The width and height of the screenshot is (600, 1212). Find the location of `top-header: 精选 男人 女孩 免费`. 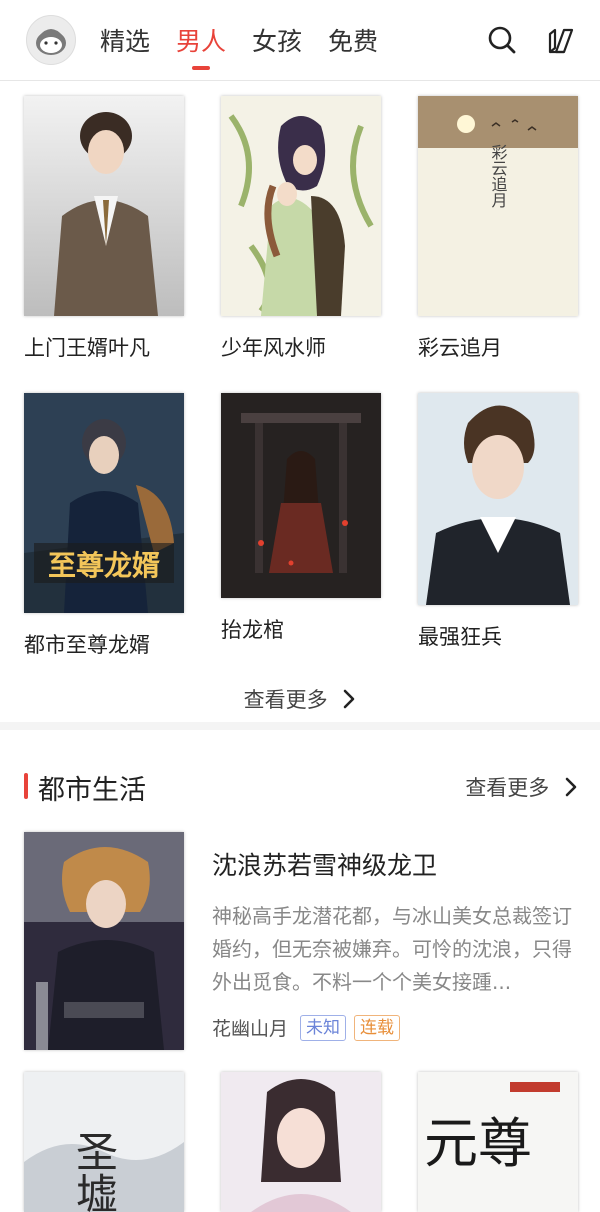

top-header: 精选 男人 女孩 免费 is located at coordinates (300, 40).